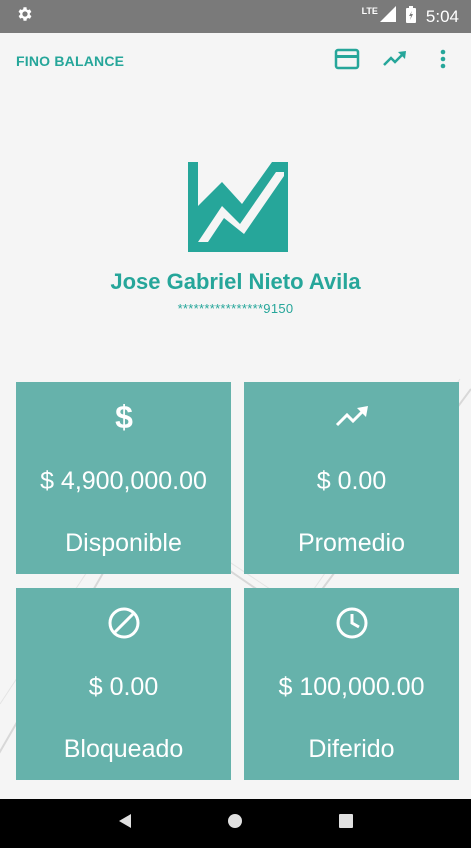 This screenshot has height=848, width=471. Describe the element at coordinates (235, 16) in the screenshot. I see `status-bar: LTE 5:04` at that location.